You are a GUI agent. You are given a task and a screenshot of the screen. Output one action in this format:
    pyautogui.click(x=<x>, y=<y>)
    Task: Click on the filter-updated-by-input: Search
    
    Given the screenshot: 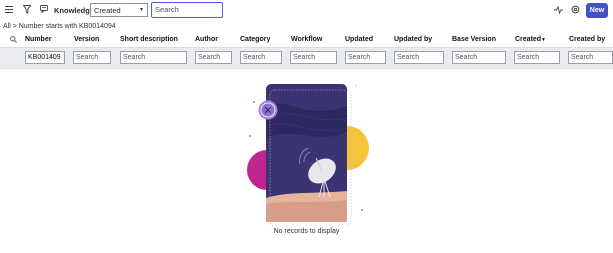 What is the action you would take?
    pyautogui.click(x=419, y=57)
    